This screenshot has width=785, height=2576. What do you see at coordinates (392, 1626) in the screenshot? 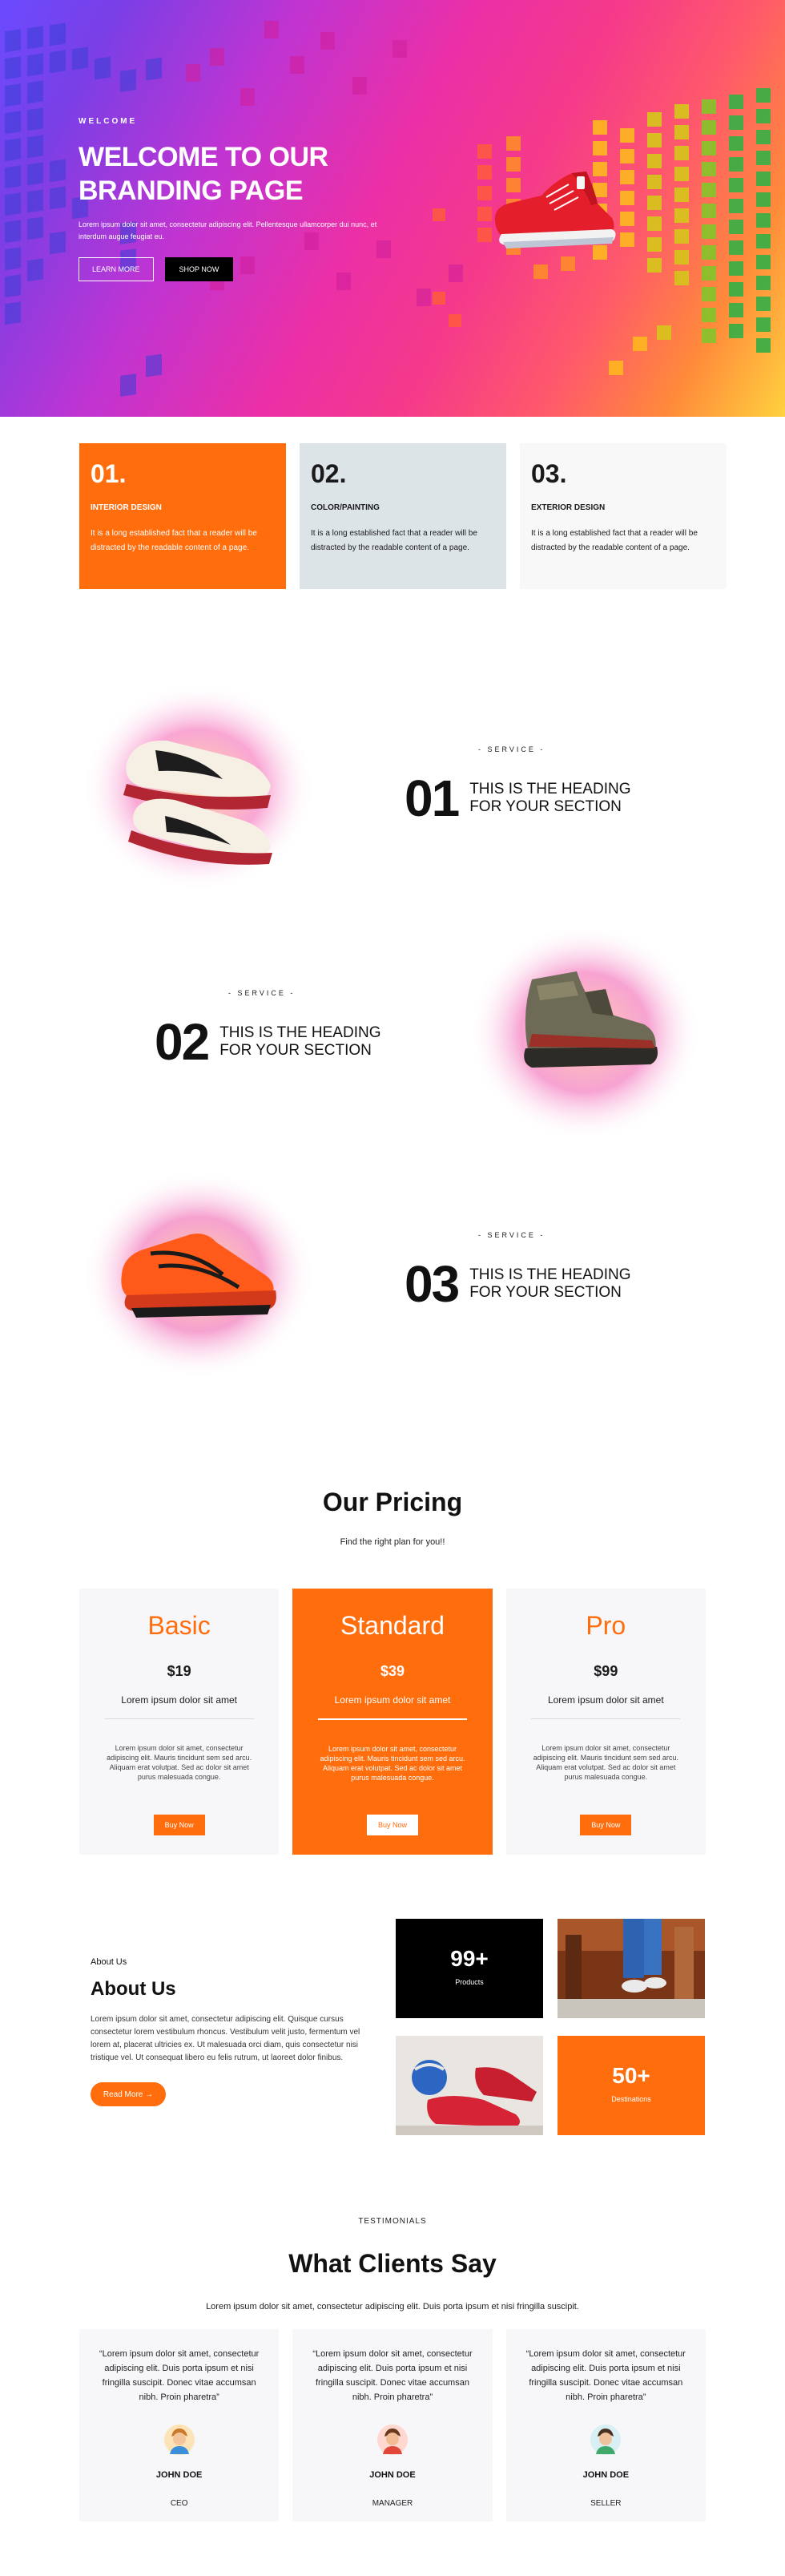
I see `plan-name: Standard` at bounding box center [392, 1626].